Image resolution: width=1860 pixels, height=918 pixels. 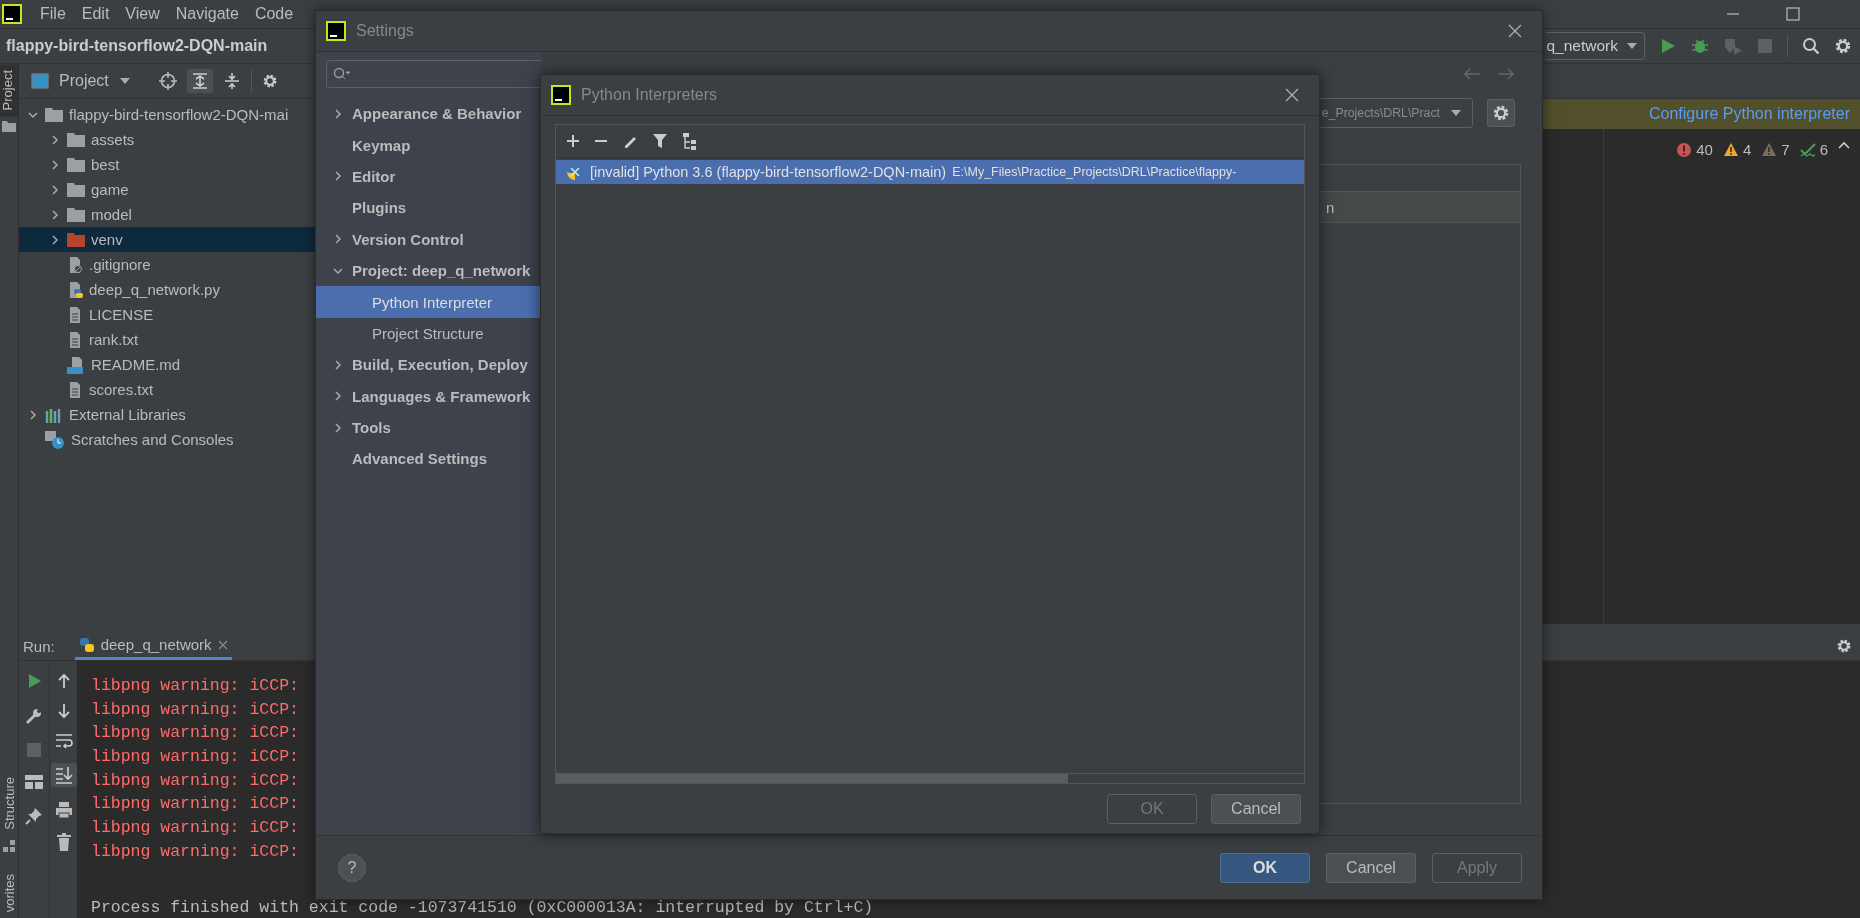 I want to click on settings-button, so click(x=1501, y=113).